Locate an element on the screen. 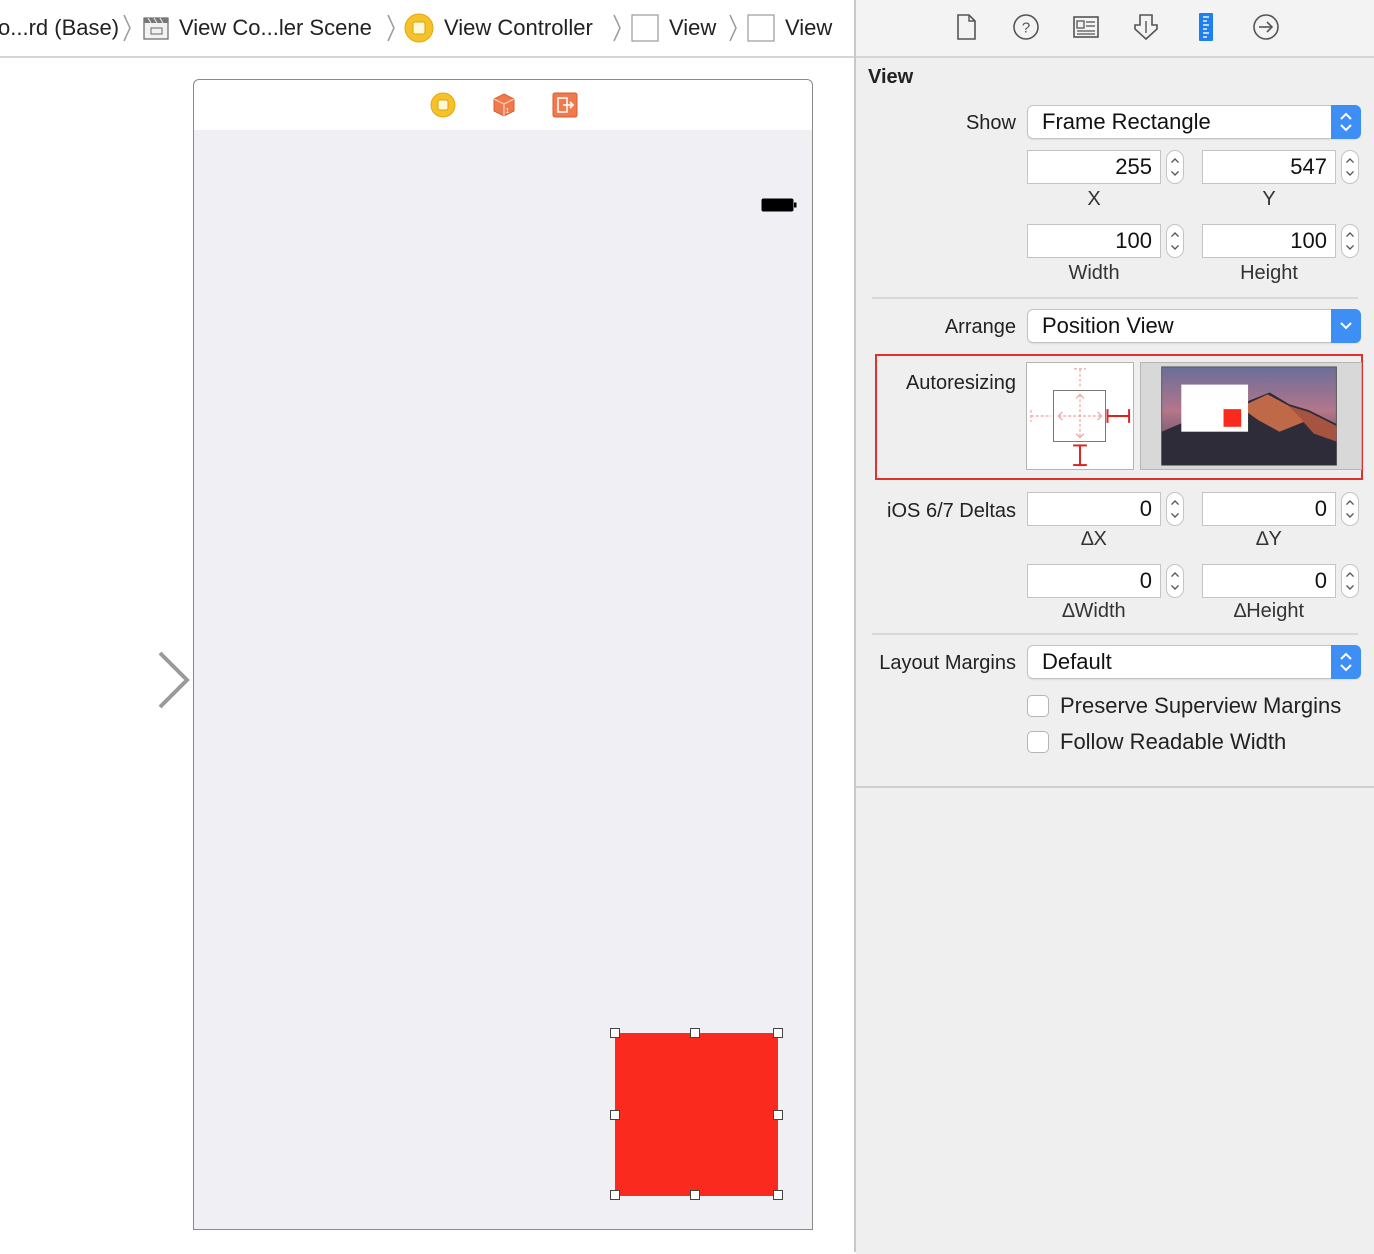  delta-x-stepper is located at coordinates (1175, 509).